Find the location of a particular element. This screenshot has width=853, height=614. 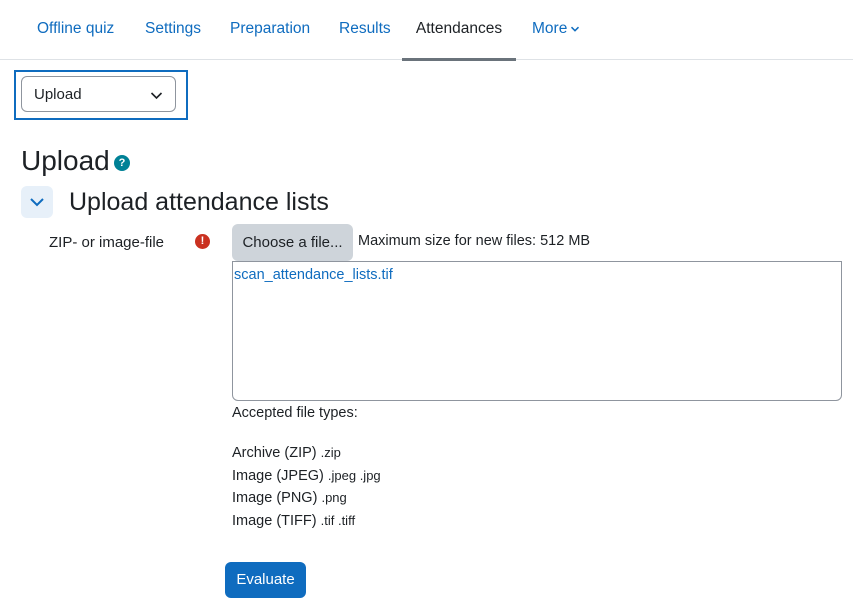

list-item: Image (TIFF) .tif .tiff is located at coordinates (306, 521).